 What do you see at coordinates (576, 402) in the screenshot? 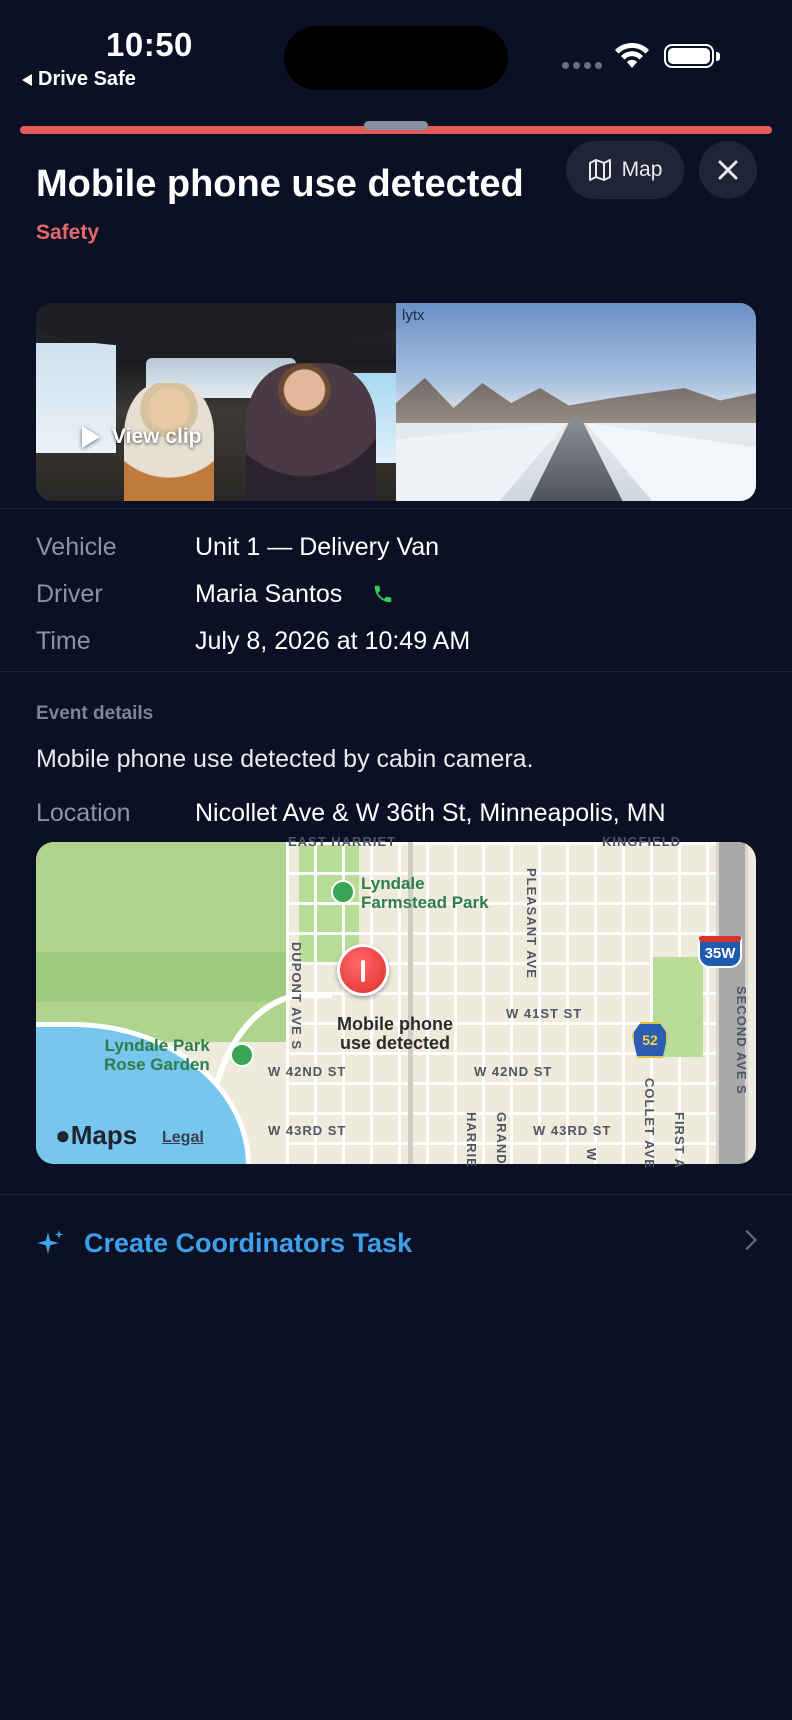
I see `road-camera-frame: lytx` at bounding box center [576, 402].